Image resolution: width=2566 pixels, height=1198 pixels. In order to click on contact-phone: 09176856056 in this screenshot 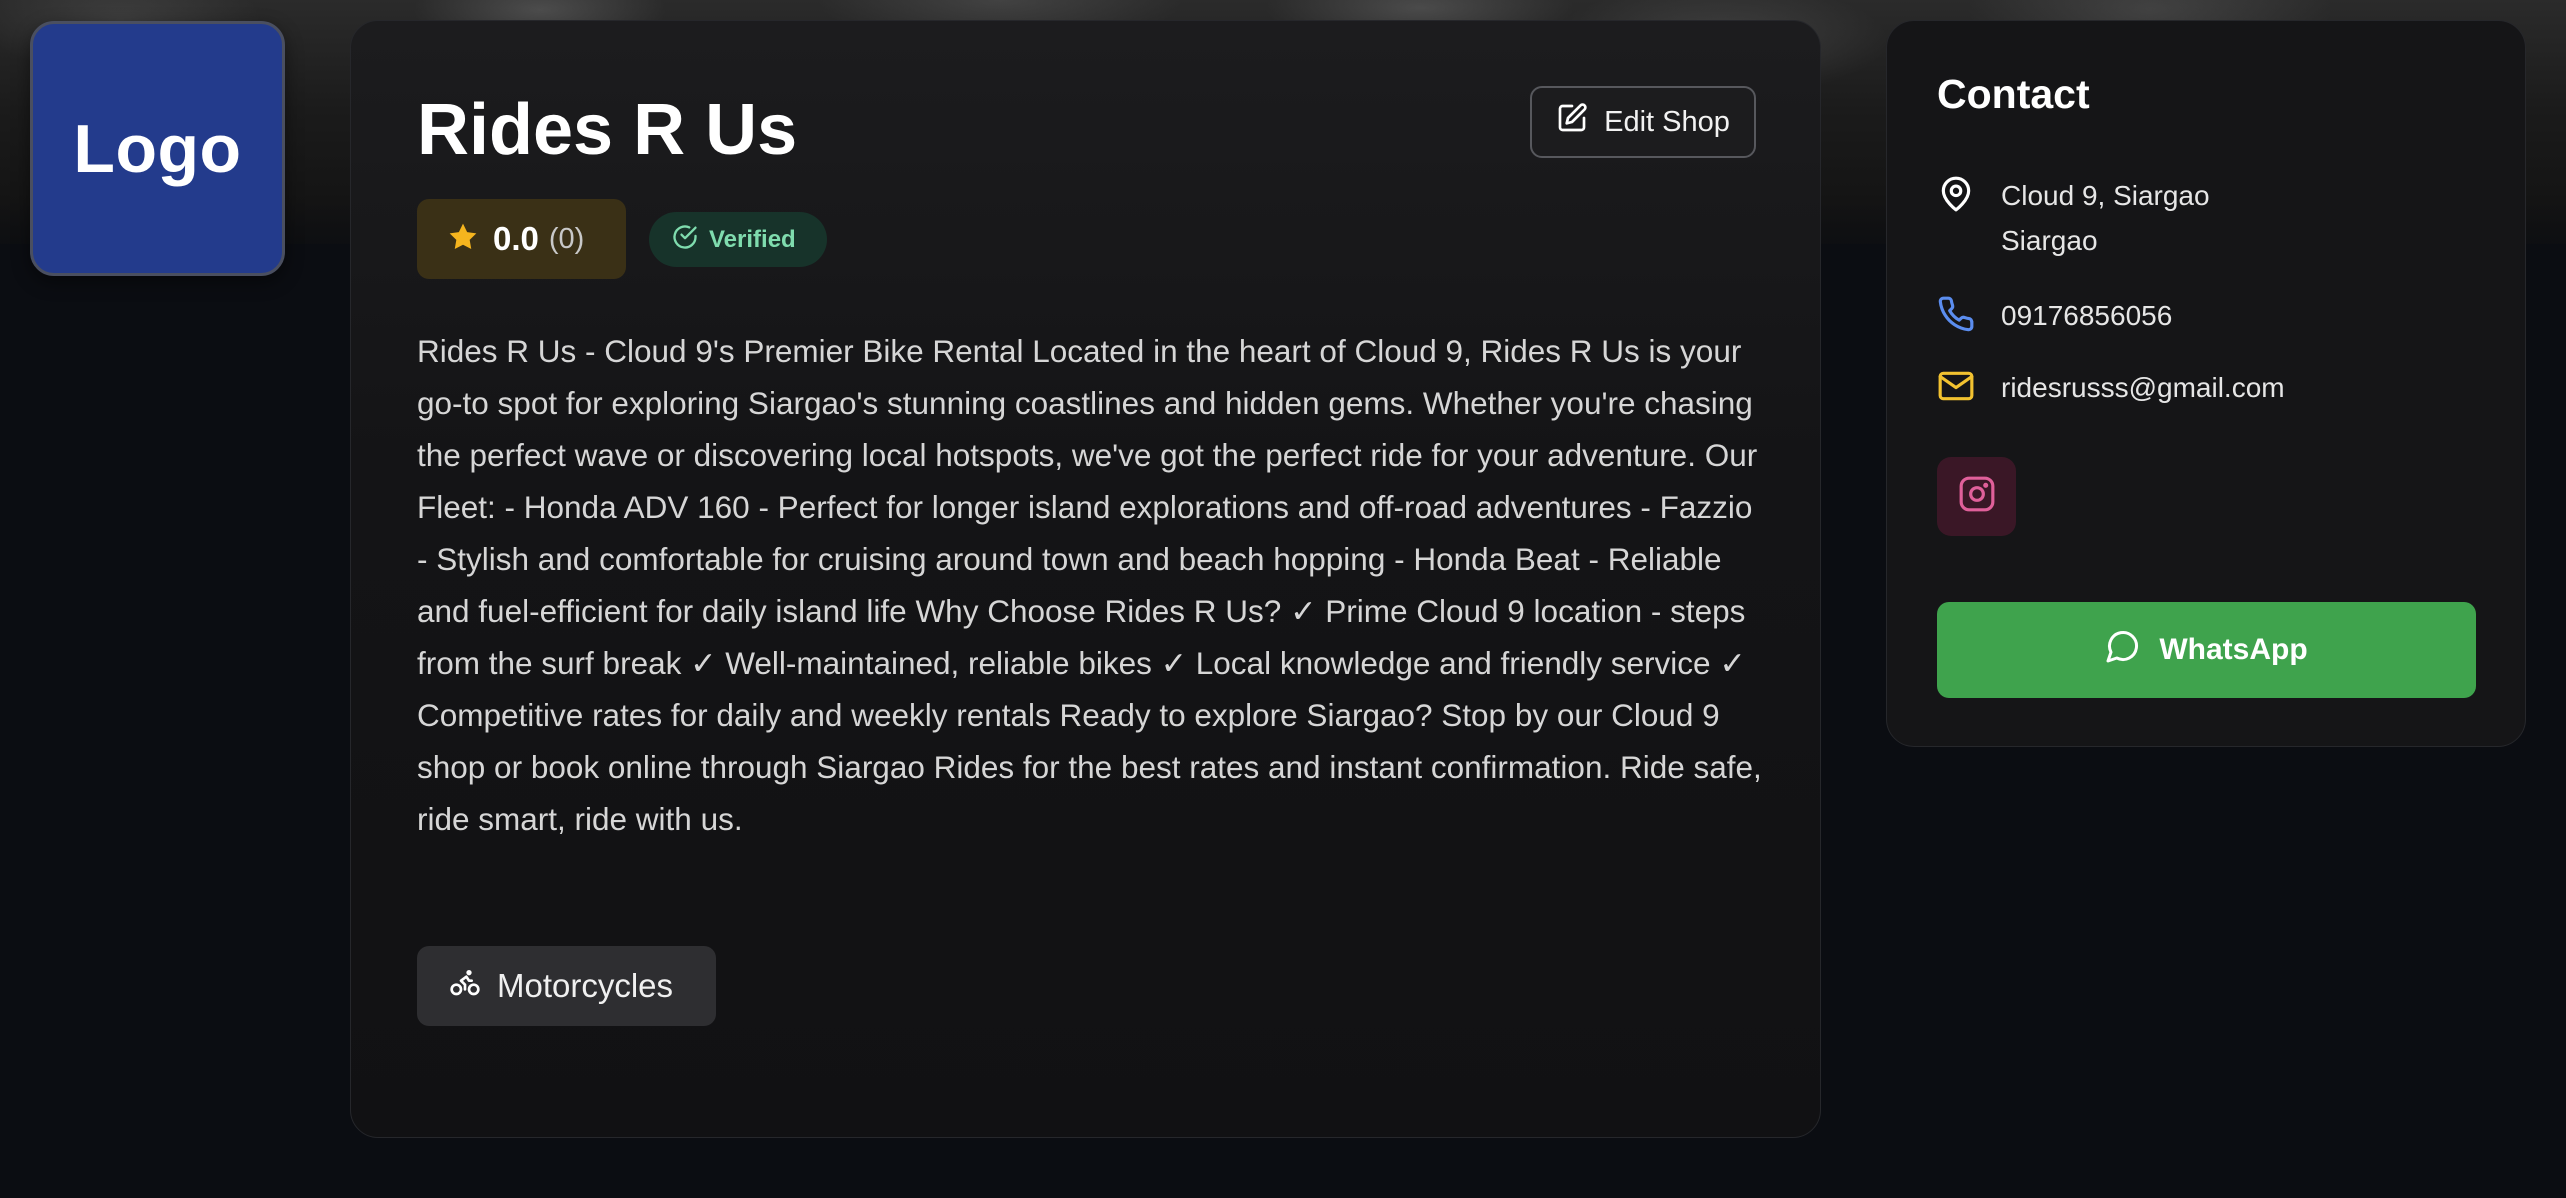, I will do `click(2054, 315)`.